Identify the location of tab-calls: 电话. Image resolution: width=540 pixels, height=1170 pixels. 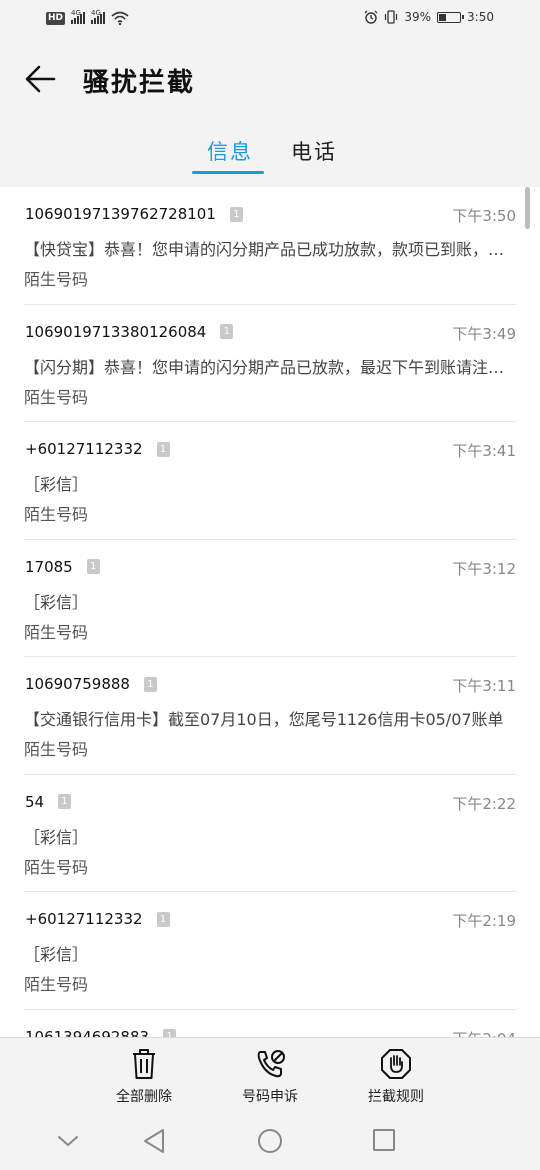
(314, 151).